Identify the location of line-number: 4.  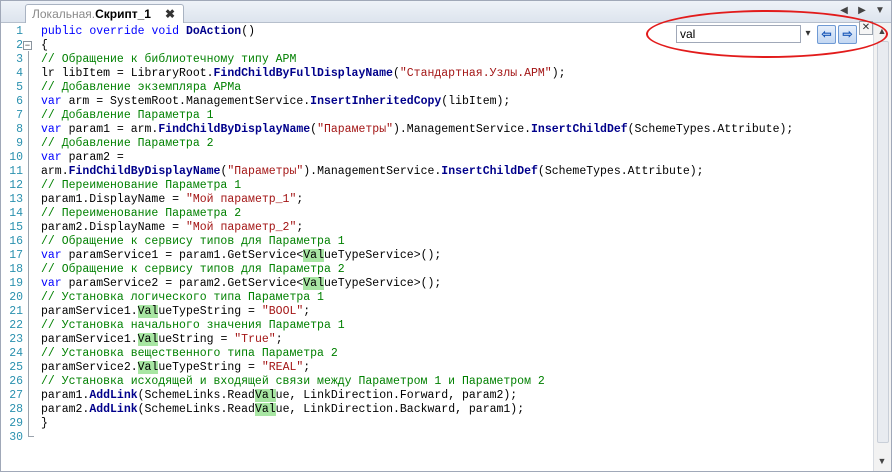
(19, 73).